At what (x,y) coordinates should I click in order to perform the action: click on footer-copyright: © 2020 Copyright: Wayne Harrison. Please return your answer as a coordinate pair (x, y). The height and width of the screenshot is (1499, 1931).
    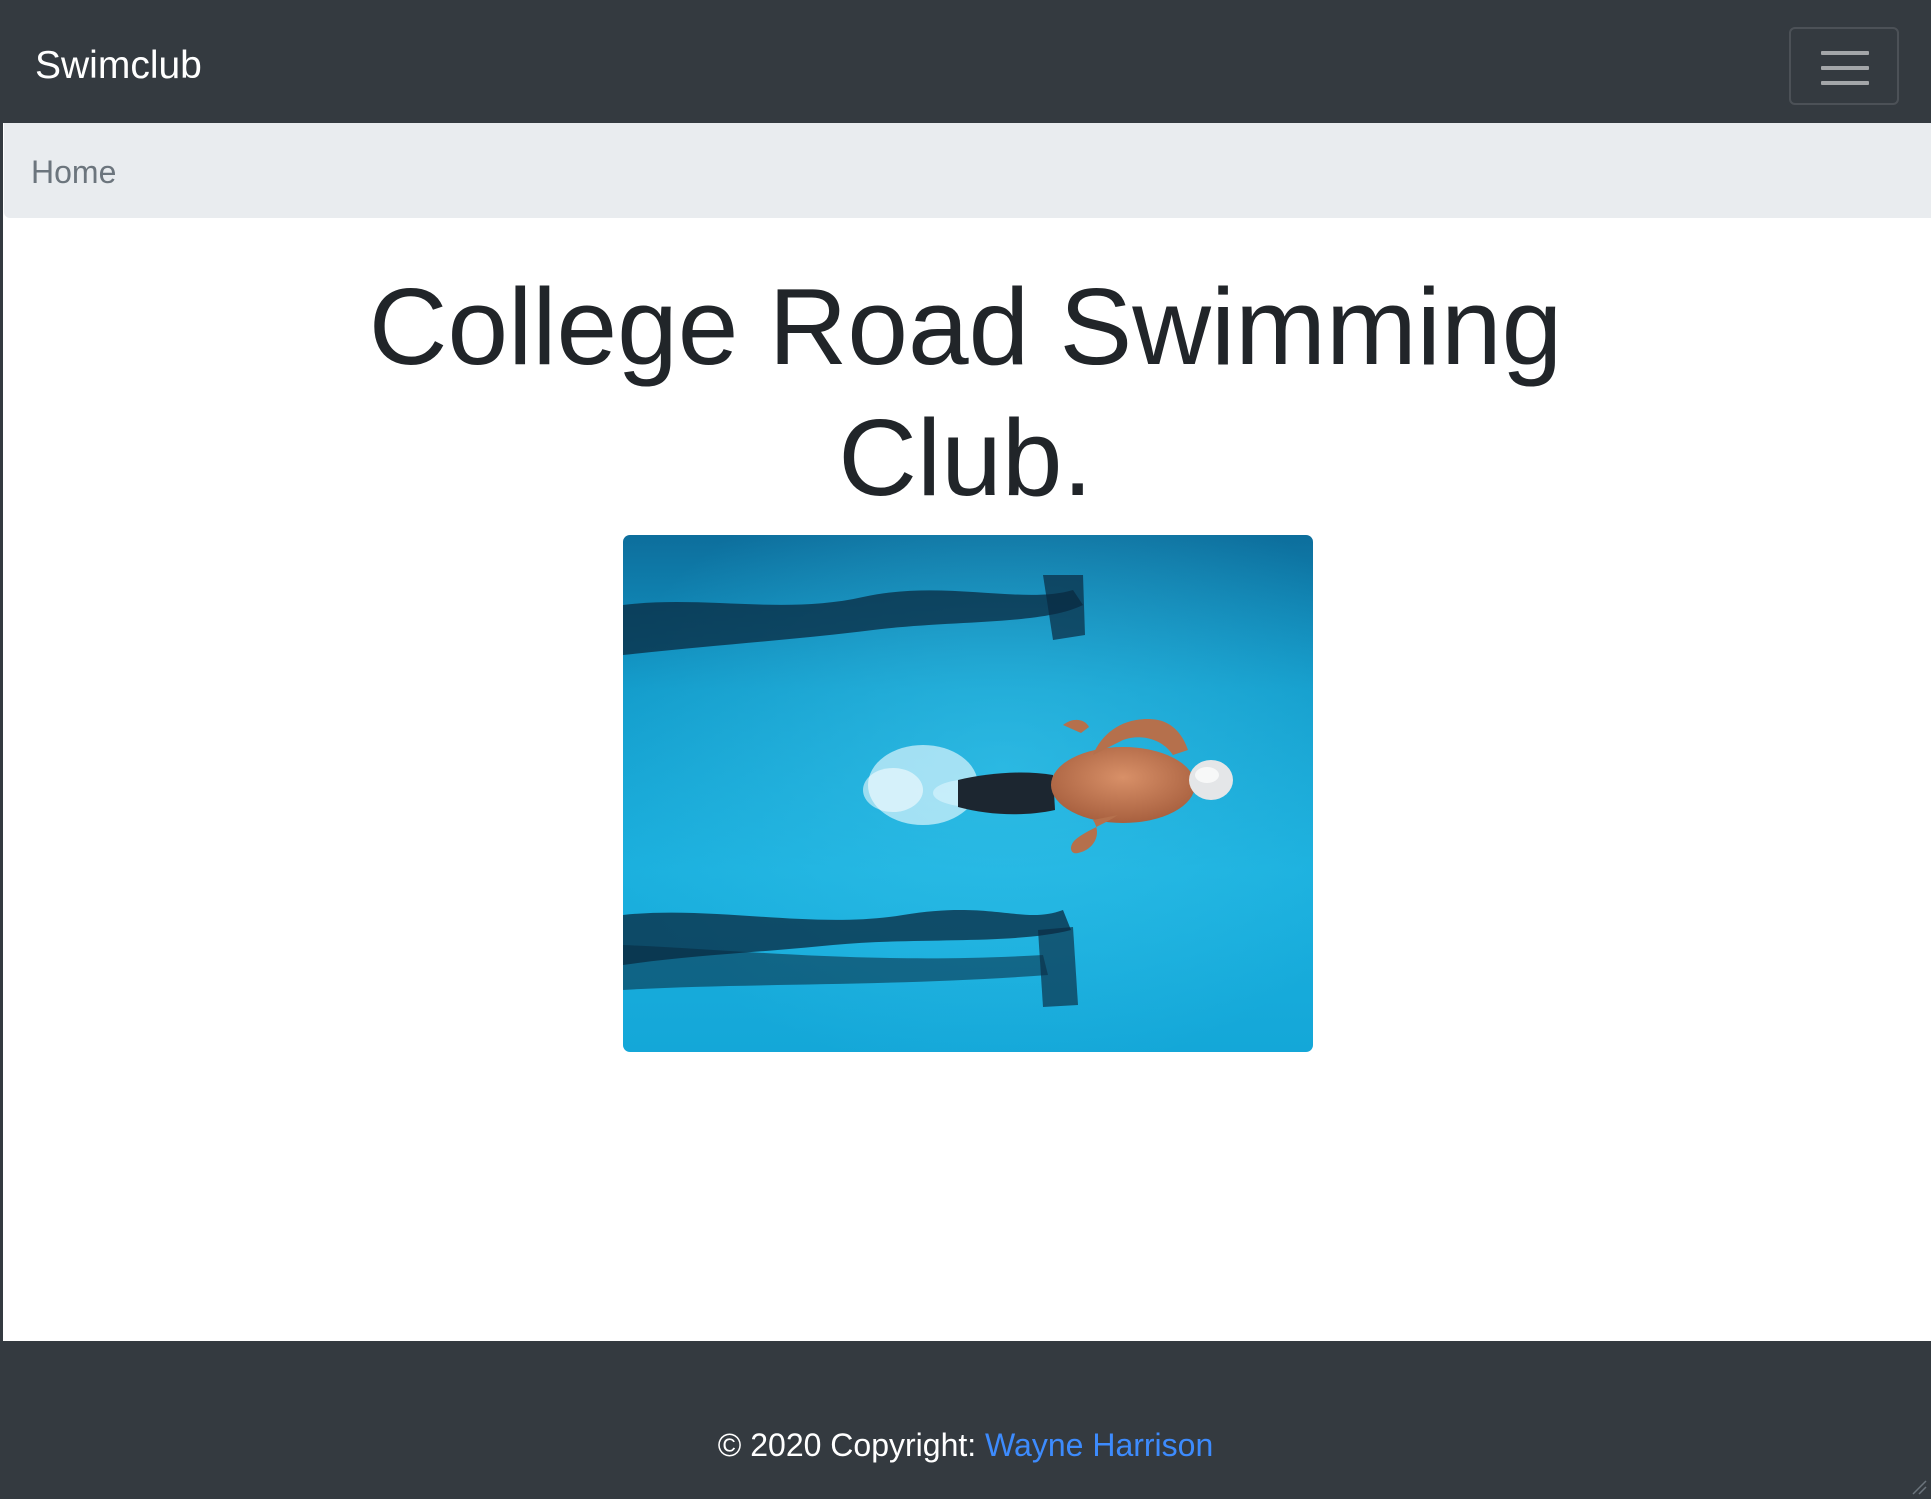
    Looking at the image, I should click on (965, 1445).